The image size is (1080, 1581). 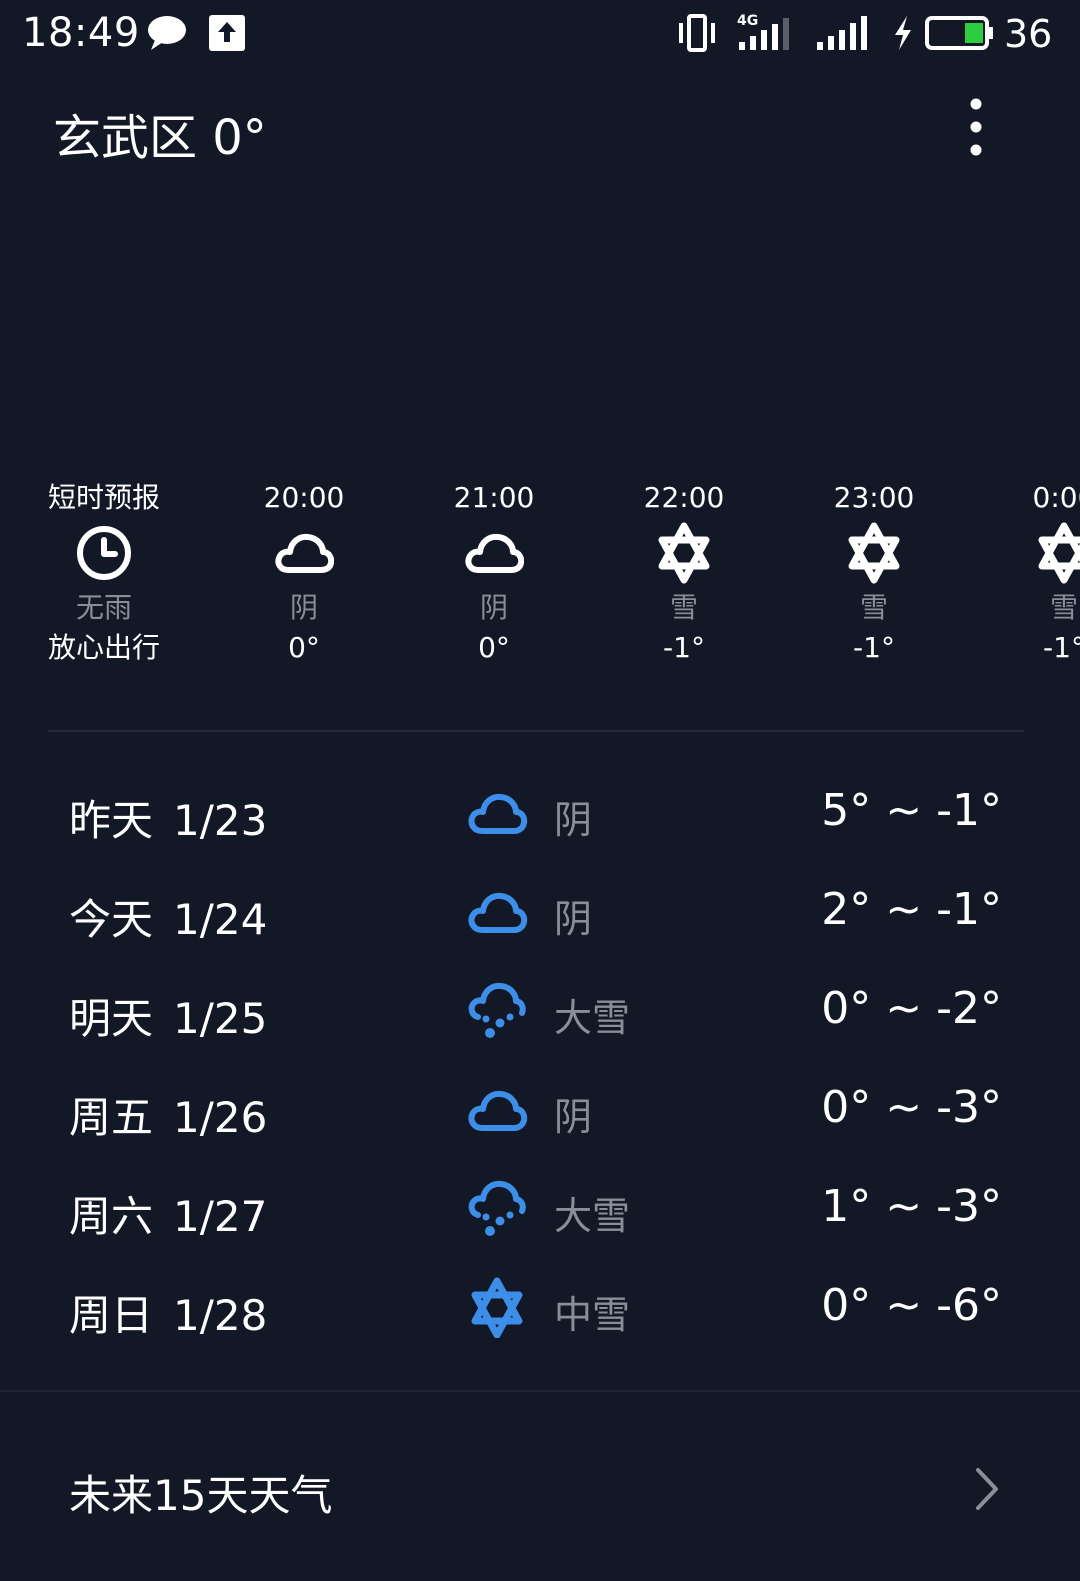 What do you see at coordinates (987, 1489) in the screenshot?
I see `chevron-right-icon` at bounding box center [987, 1489].